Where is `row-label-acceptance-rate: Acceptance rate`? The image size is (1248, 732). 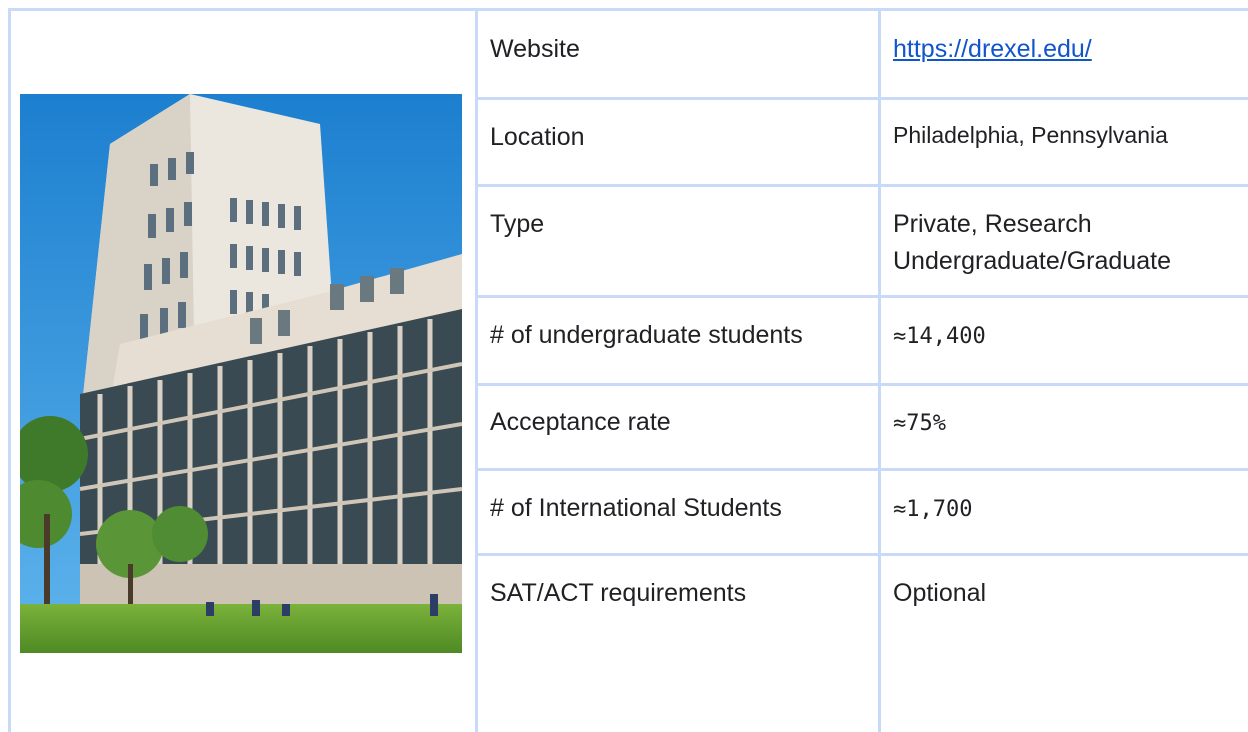
row-label-acceptance-rate: Acceptance rate is located at coordinates (580, 422).